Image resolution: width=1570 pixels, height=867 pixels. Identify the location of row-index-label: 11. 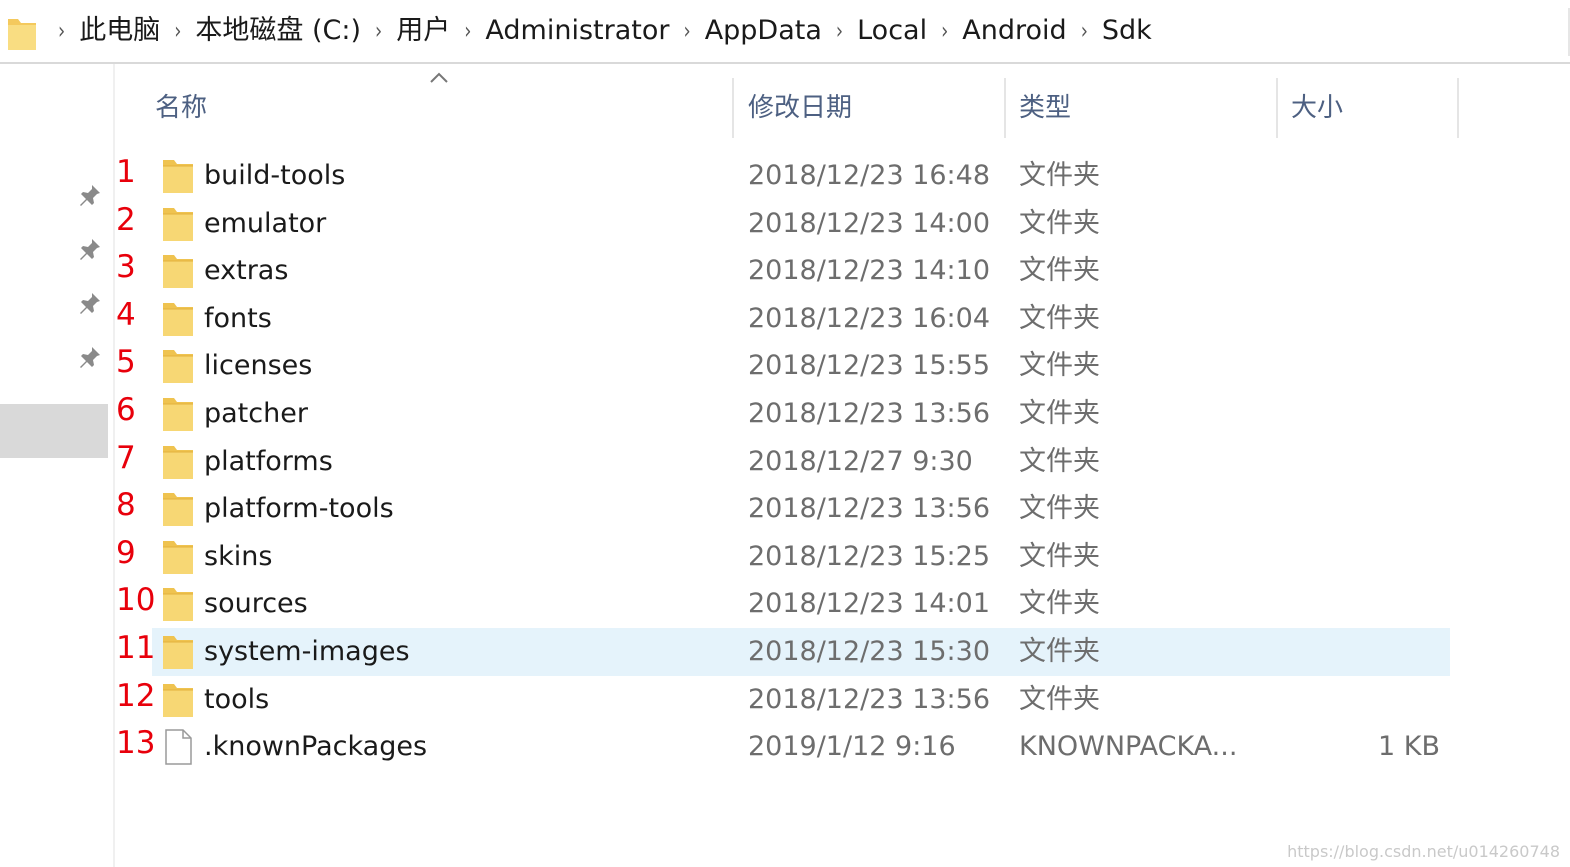
(136, 648).